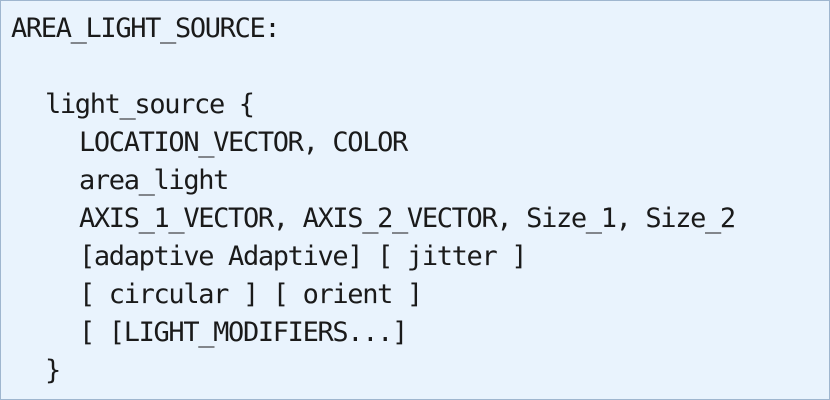 The width and height of the screenshot is (830, 400). Describe the element at coordinates (150, 104) in the screenshot. I see `code-line-light-source-open: light_source {` at that location.